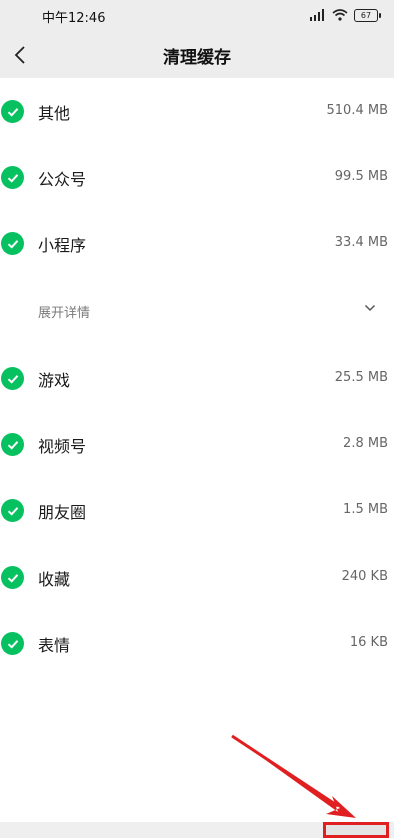 The image size is (394, 838). I want to click on item-label: 朋友圈, so click(62, 512).